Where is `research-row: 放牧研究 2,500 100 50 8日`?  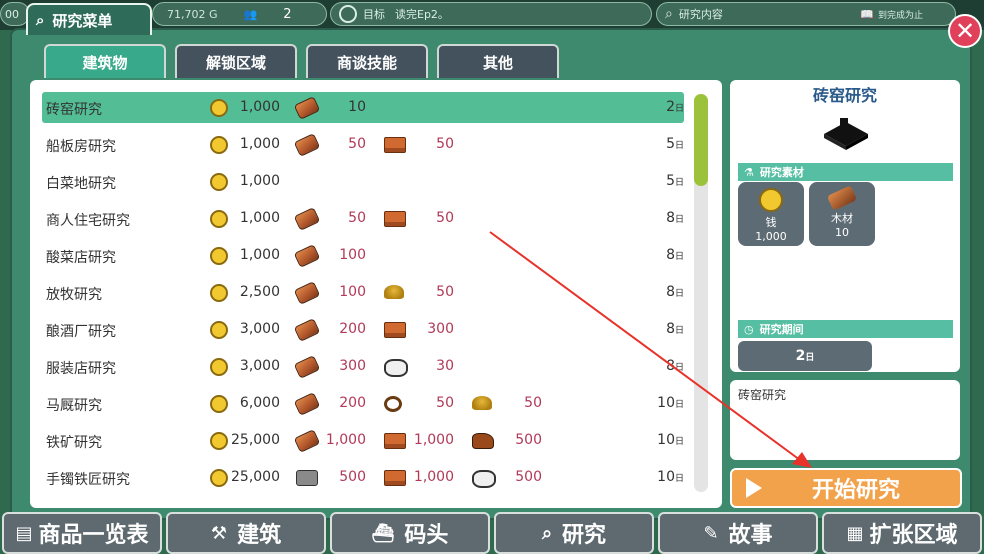
research-row: 放牧研究 2,500 100 50 8日 is located at coordinates (363, 292).